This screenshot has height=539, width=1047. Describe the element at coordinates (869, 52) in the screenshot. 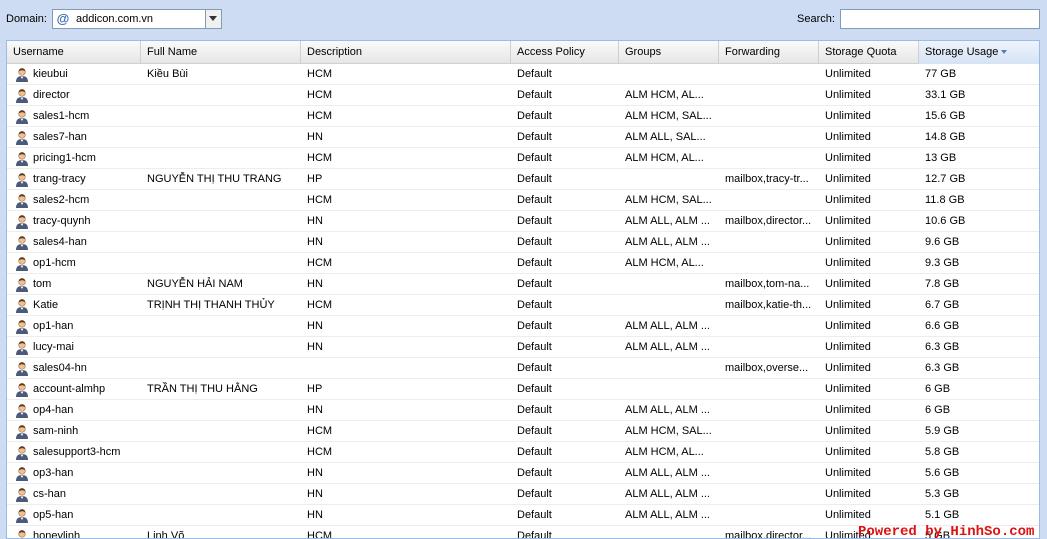

I see `col-storage-quota-header: Storage Quota` at that location.